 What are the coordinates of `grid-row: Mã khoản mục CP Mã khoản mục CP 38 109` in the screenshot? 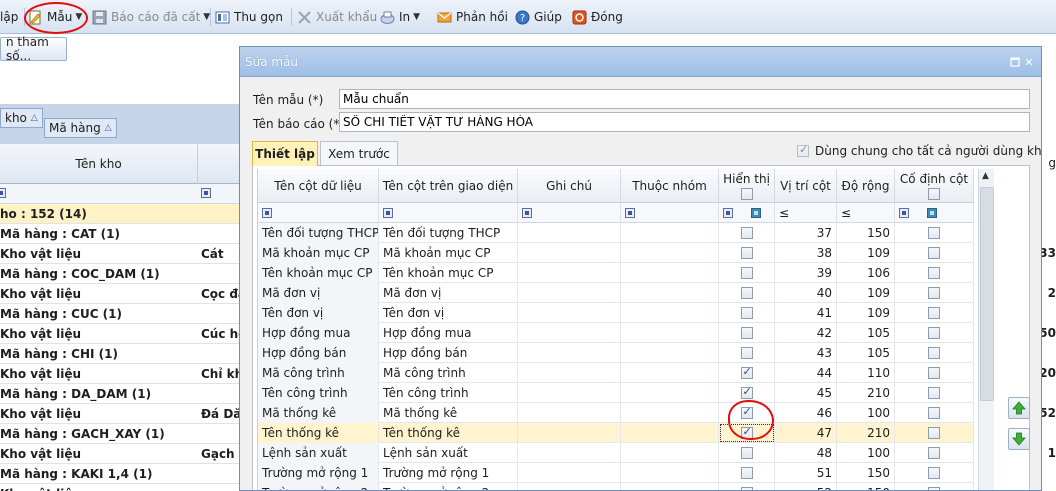 It's located at (616, 253).